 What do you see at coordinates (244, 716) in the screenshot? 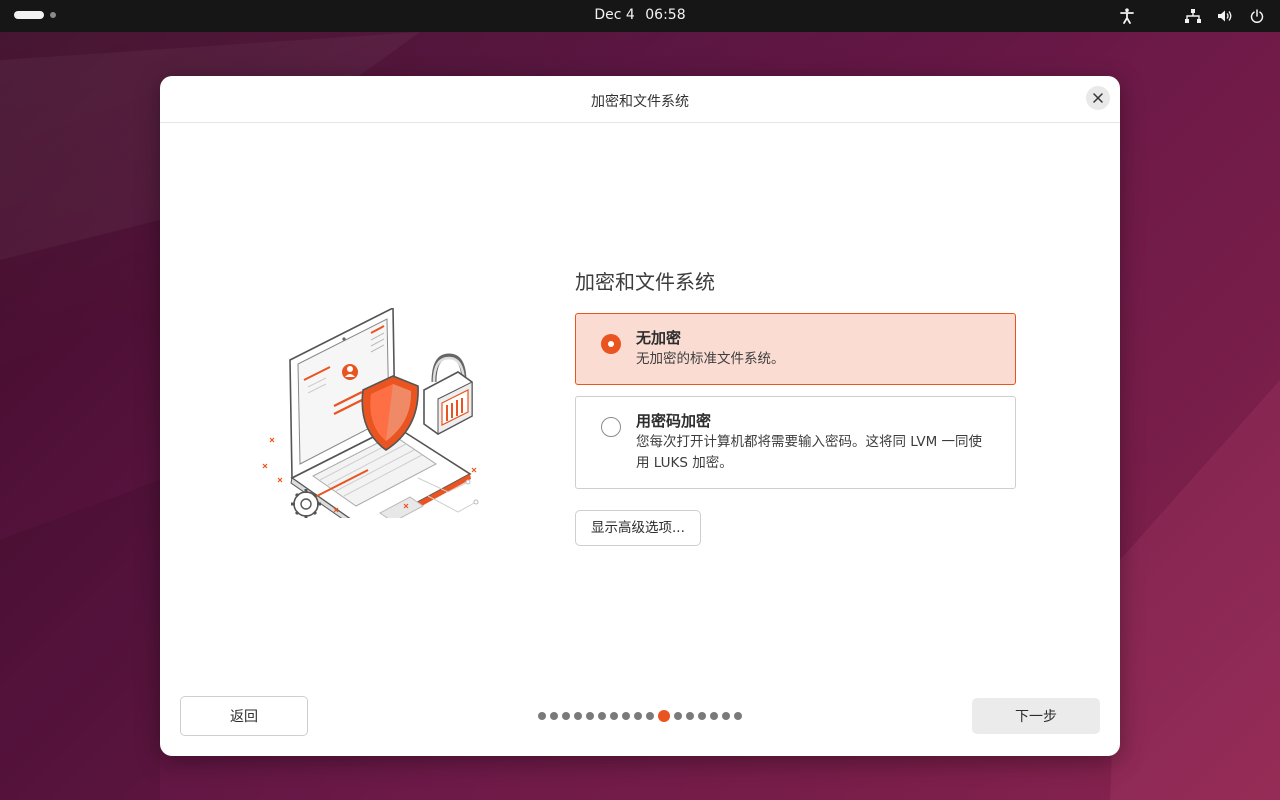
I see `back-button: 返回` at bounding box center [244, 716].